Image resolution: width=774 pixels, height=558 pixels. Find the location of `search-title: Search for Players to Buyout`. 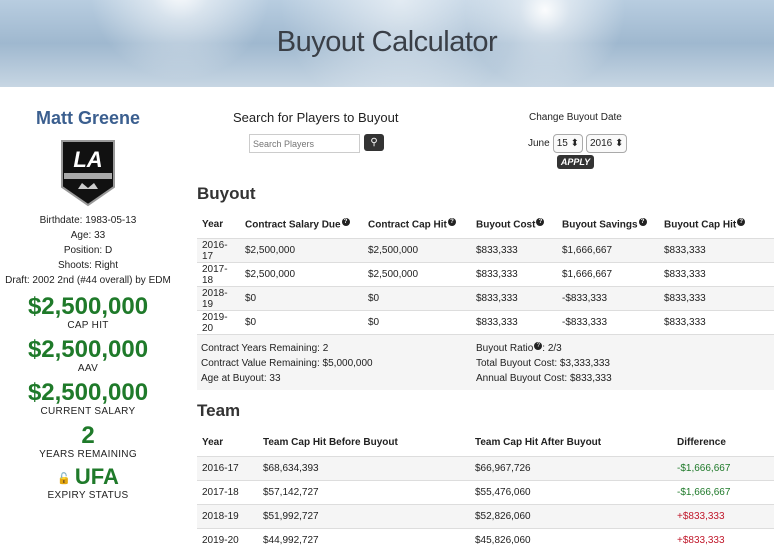

search-title: Search for Players to Buyout is located at coordinates (316, 117).